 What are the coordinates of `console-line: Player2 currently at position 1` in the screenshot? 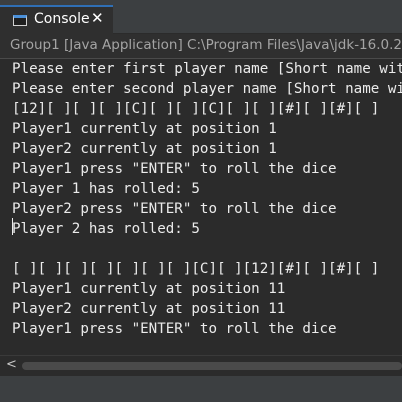 It's located at (144, 149).